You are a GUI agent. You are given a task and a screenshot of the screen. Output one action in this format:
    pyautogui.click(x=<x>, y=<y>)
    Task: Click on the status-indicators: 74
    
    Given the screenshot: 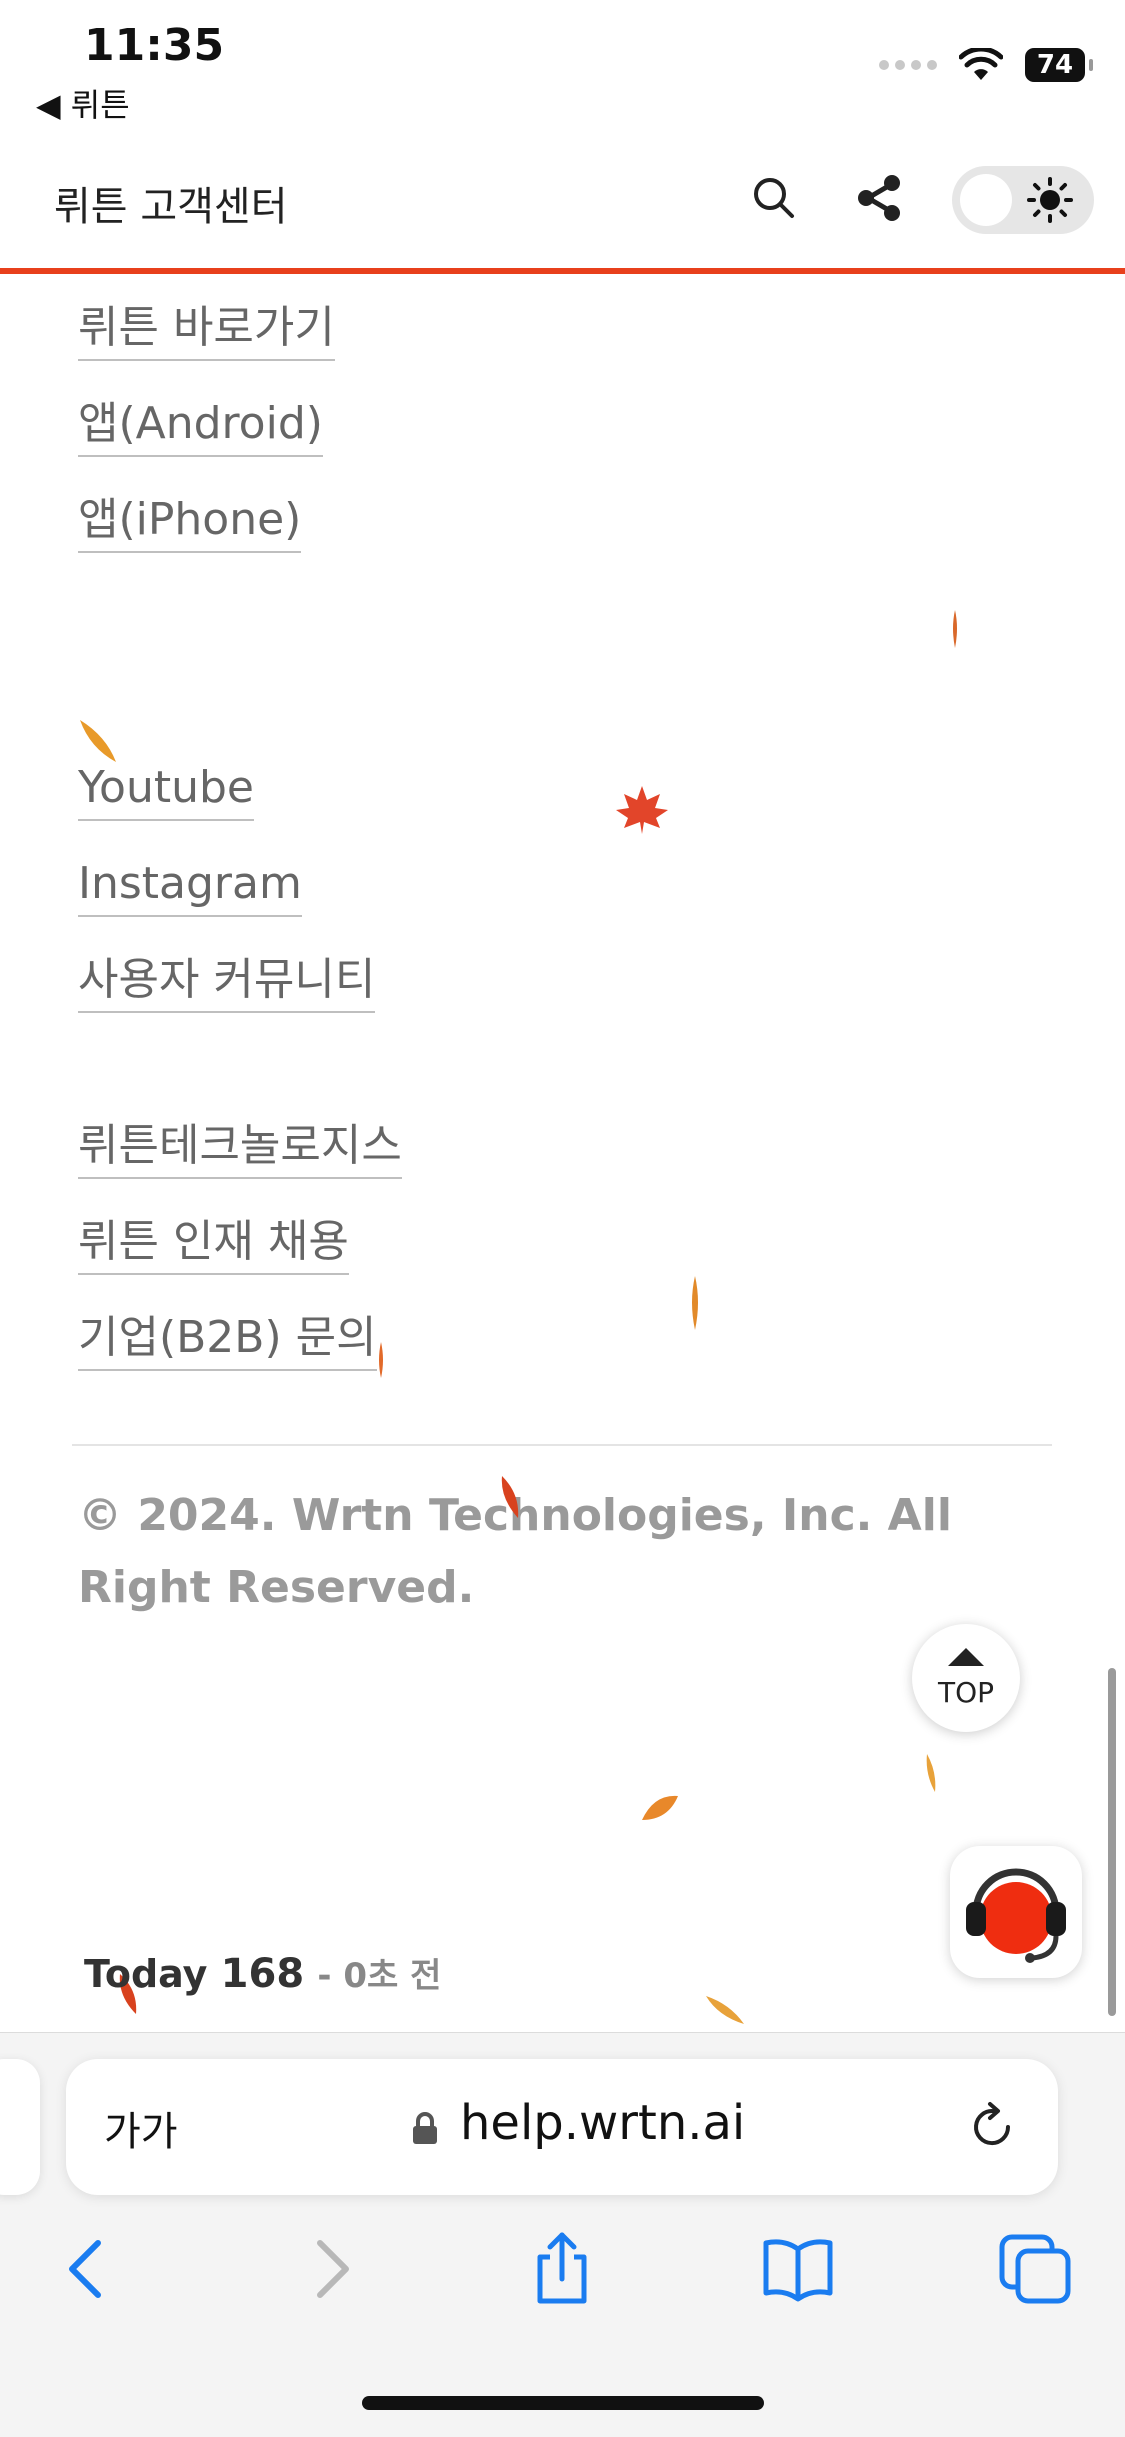 What is the action you would take?
    pyautogui.click(x=986, y=65)
    